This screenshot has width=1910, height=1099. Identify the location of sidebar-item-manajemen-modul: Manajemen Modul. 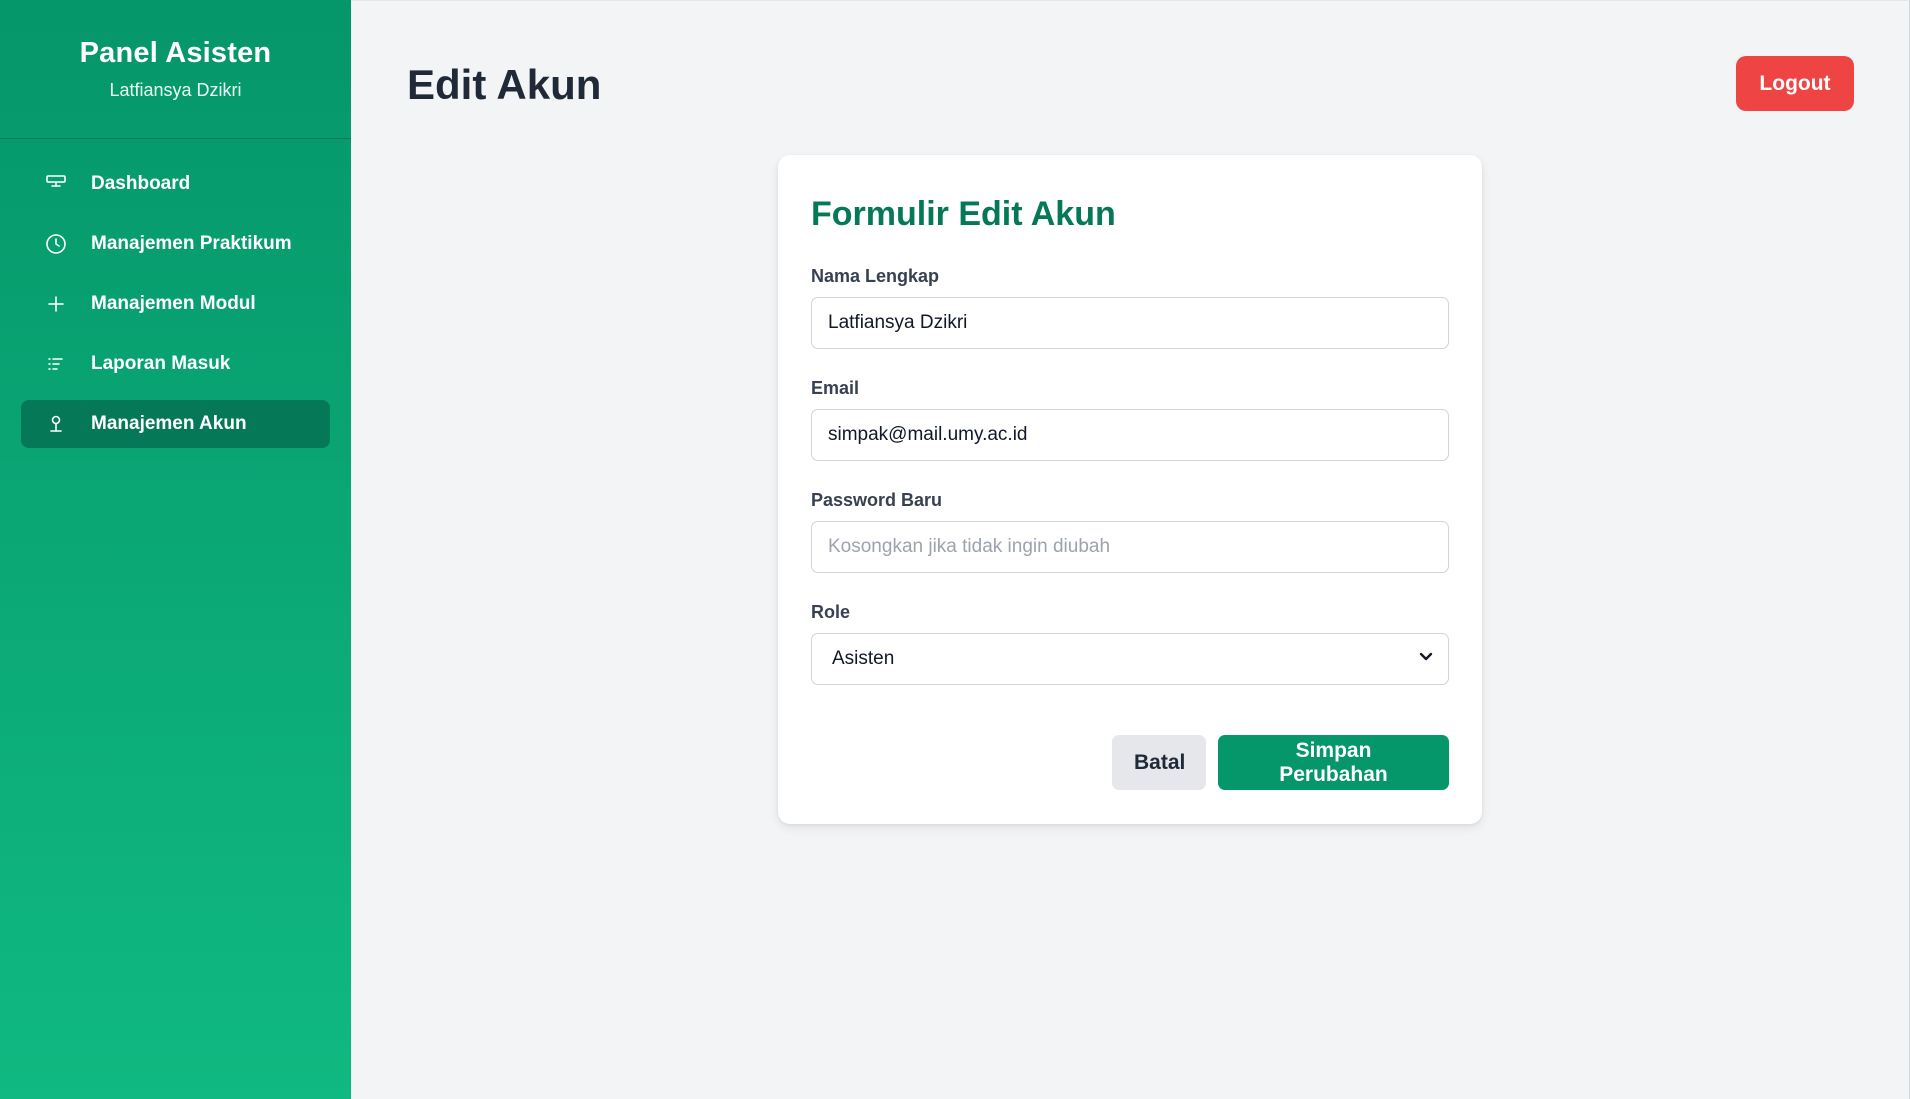
(175, 304).